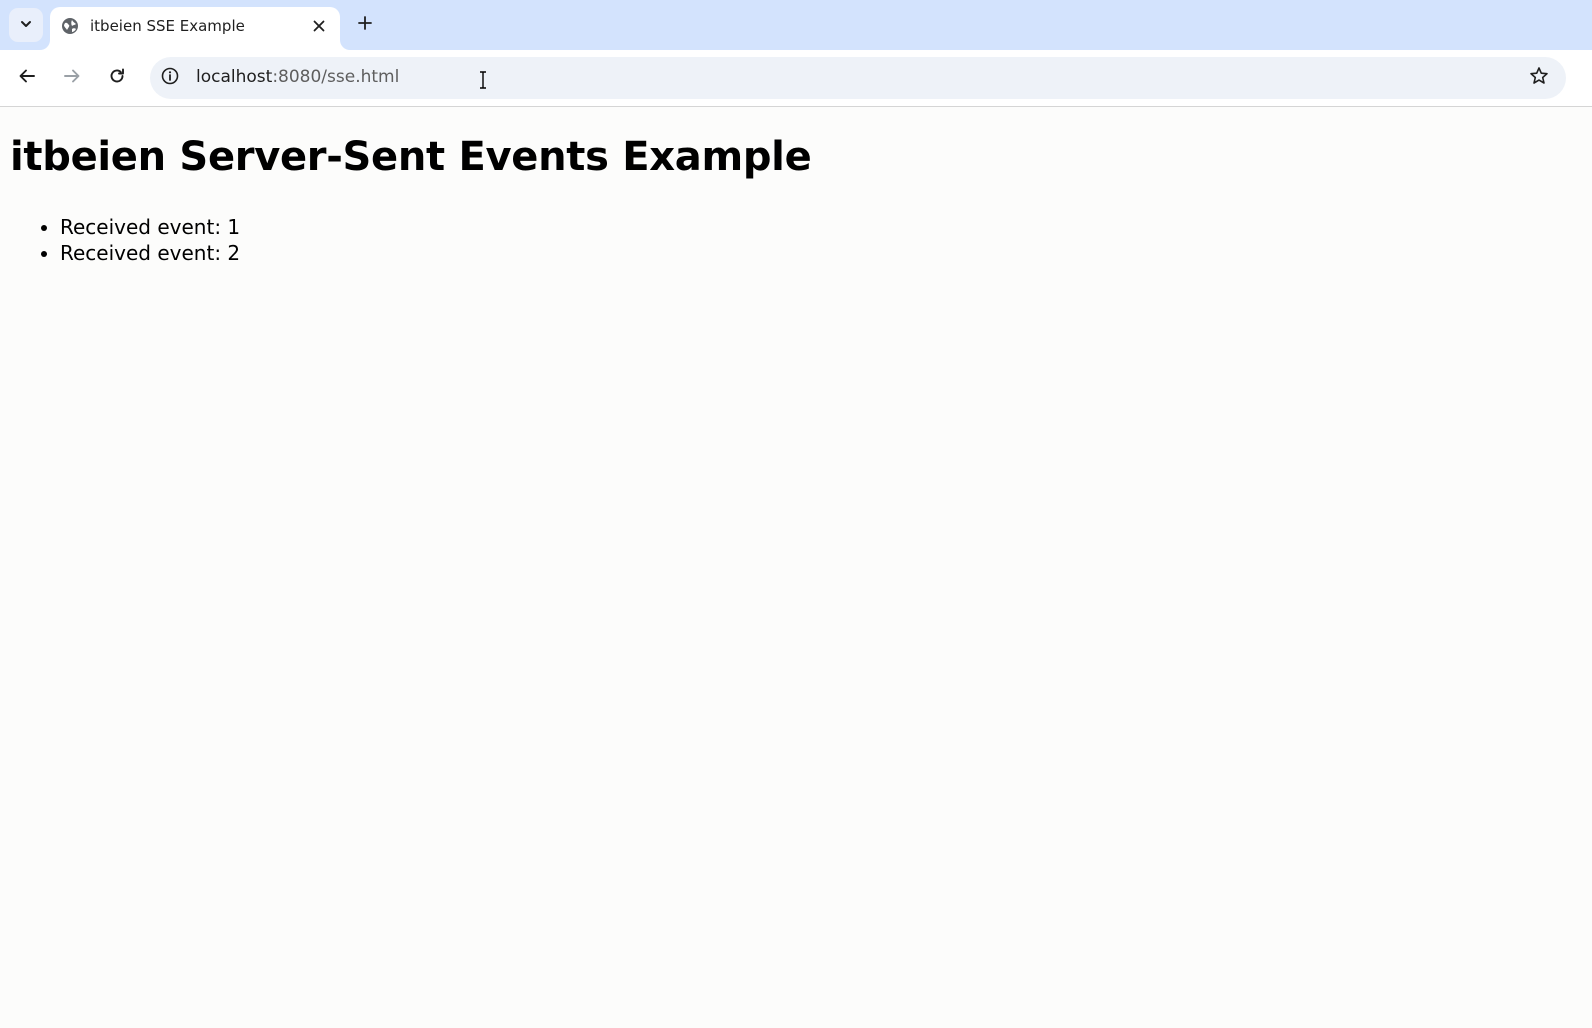  Describe the element at coordinates (150, 227) in the screenshot. I see `list-item: Received event: 1` at that location.